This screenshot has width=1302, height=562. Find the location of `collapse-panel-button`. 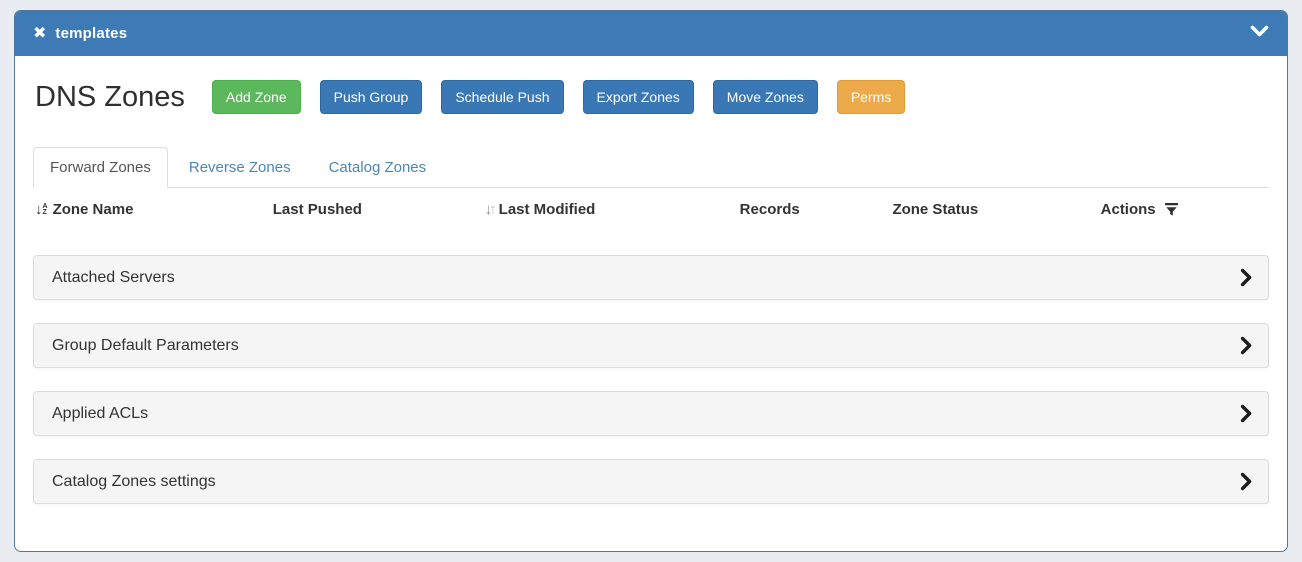

collapse-panel-button is located at coordinates (1259, 34).